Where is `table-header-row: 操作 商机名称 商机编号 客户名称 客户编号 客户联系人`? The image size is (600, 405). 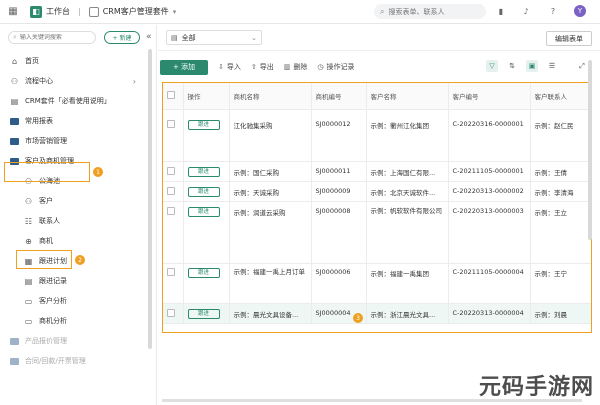
table-header-row: 操作 商机名称 商机编号 客户名称 客户编号 客户联系人 is located at coordinates (377, 96).